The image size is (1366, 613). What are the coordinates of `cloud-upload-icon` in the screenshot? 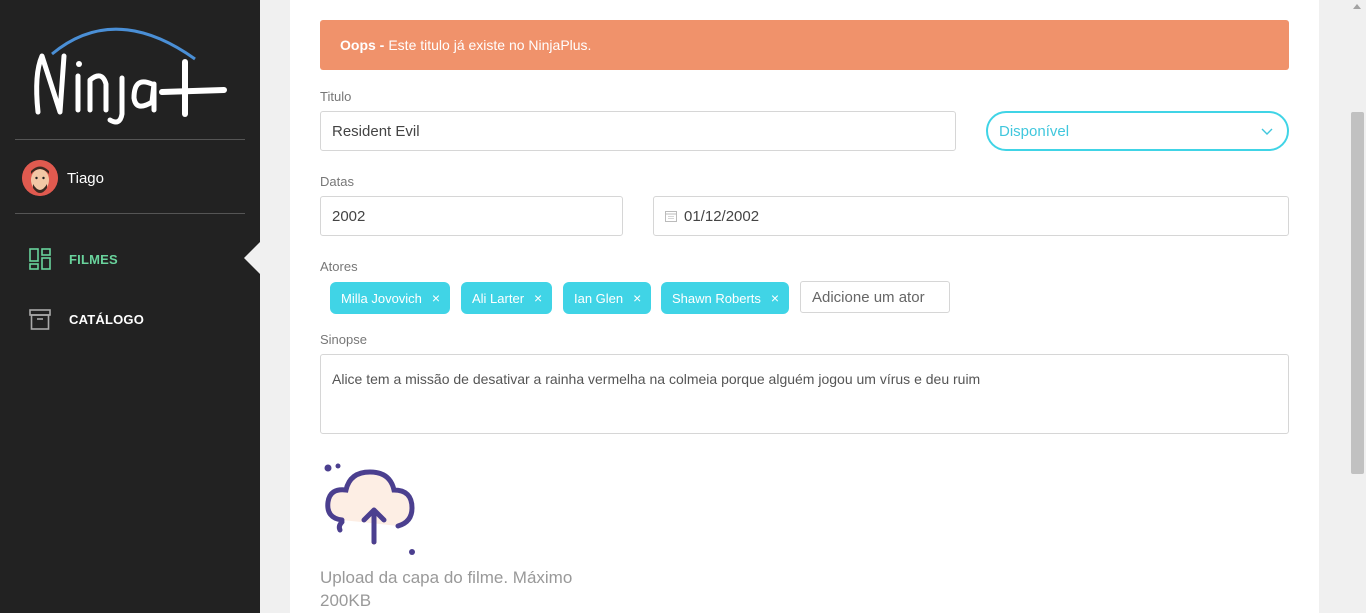 It's located at (370, 510).